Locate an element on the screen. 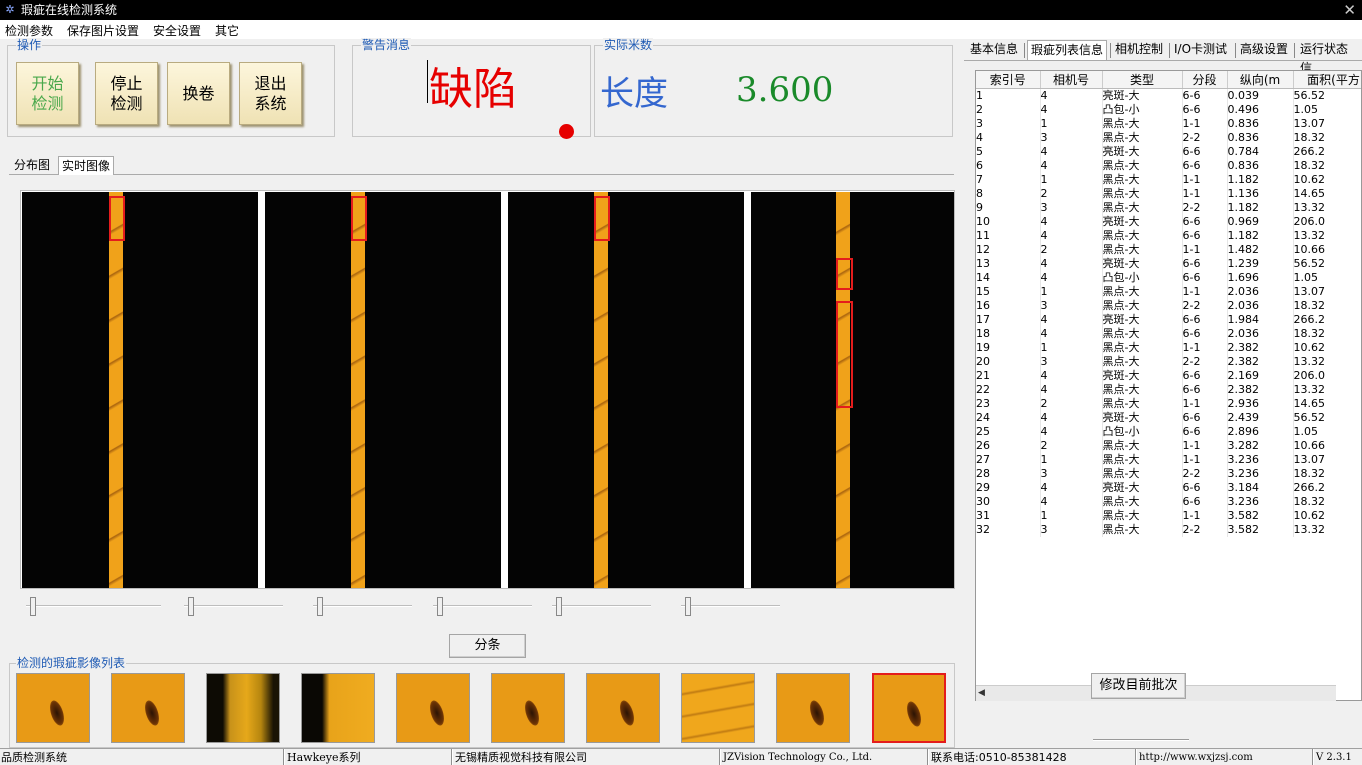 Image resolution: width=1362 pixels, height=765 pixels. column-header-index: 索引号 is located at coordinates (1008, 80).